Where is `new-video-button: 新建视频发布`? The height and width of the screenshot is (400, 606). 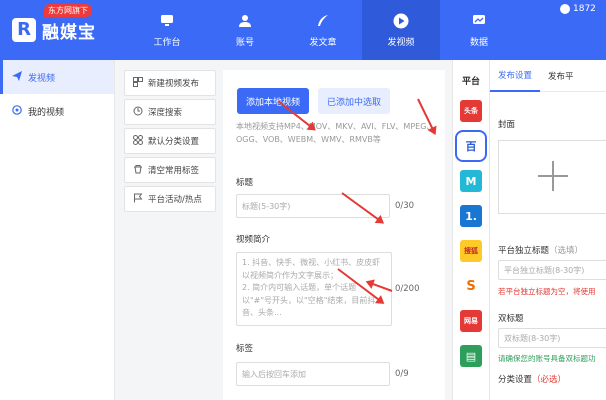 new-video-button: 新建视频发布 is located at coordinates (170, 83).